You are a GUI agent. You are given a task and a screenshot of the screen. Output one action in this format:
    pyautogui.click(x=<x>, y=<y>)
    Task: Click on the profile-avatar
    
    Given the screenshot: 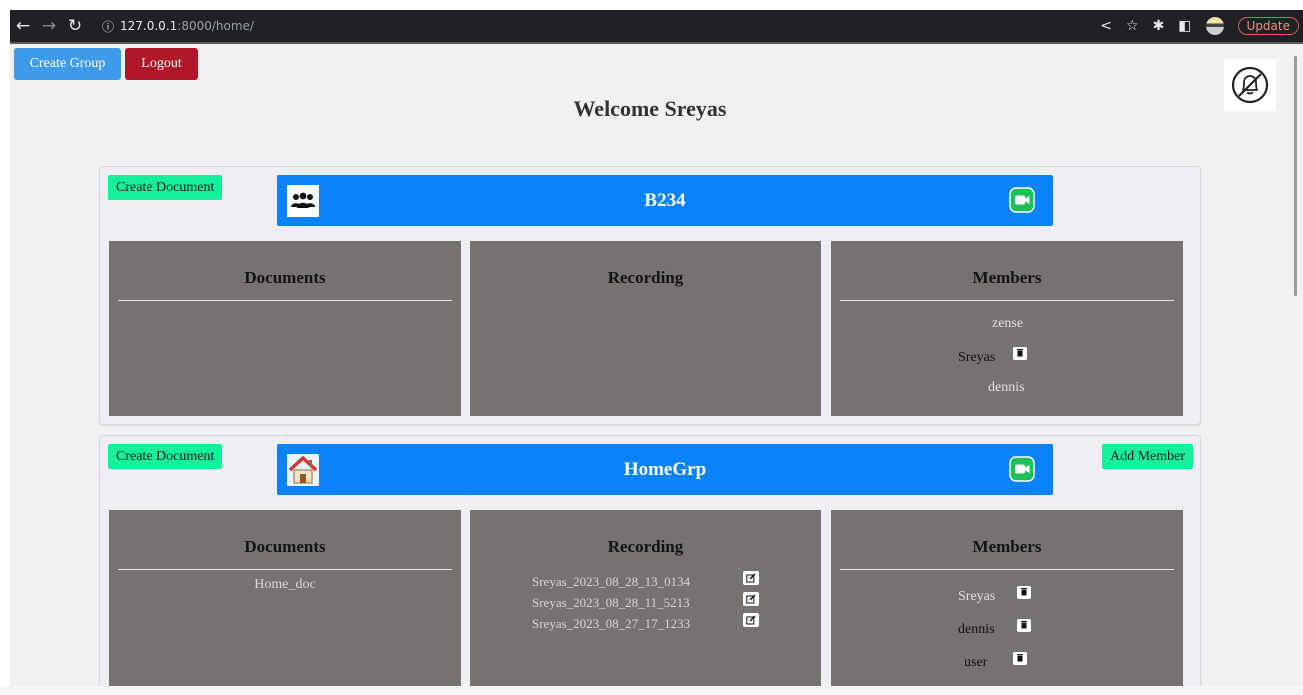 What is the action you would take?
    pyautogui.click(x=1214, y=26)
    